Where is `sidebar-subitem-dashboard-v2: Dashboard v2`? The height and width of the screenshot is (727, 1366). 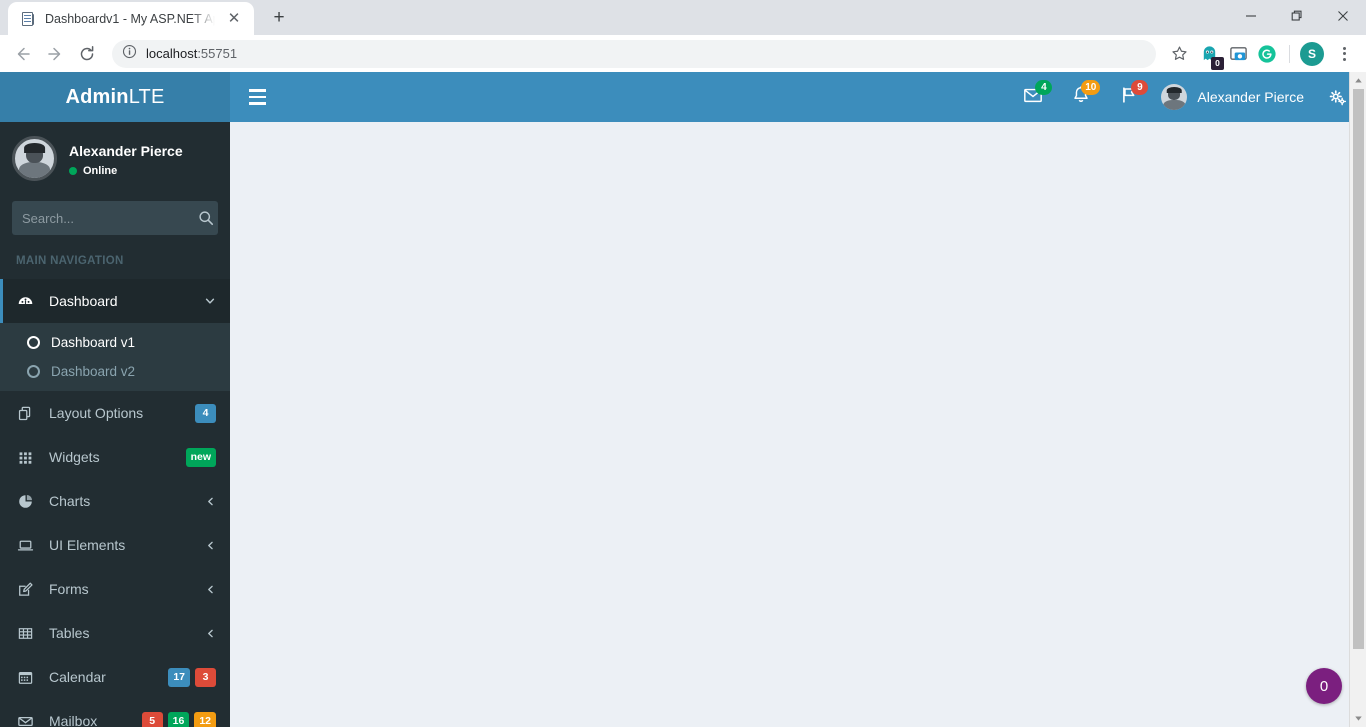 sidebar-subitem-dashboard-v2: Dashboard v2 is located at coordinates (115, 371).